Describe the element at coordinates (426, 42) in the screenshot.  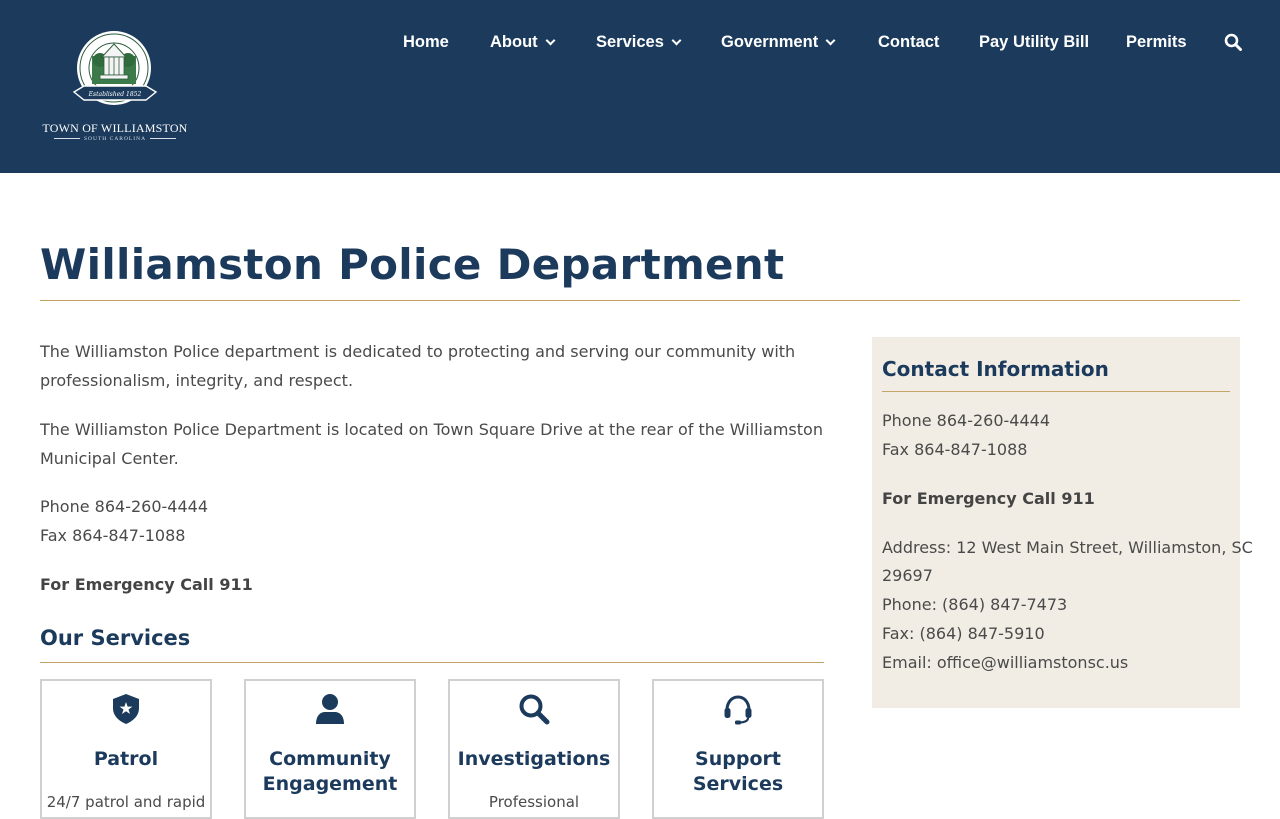
I see `nav-home: Home` at that location.